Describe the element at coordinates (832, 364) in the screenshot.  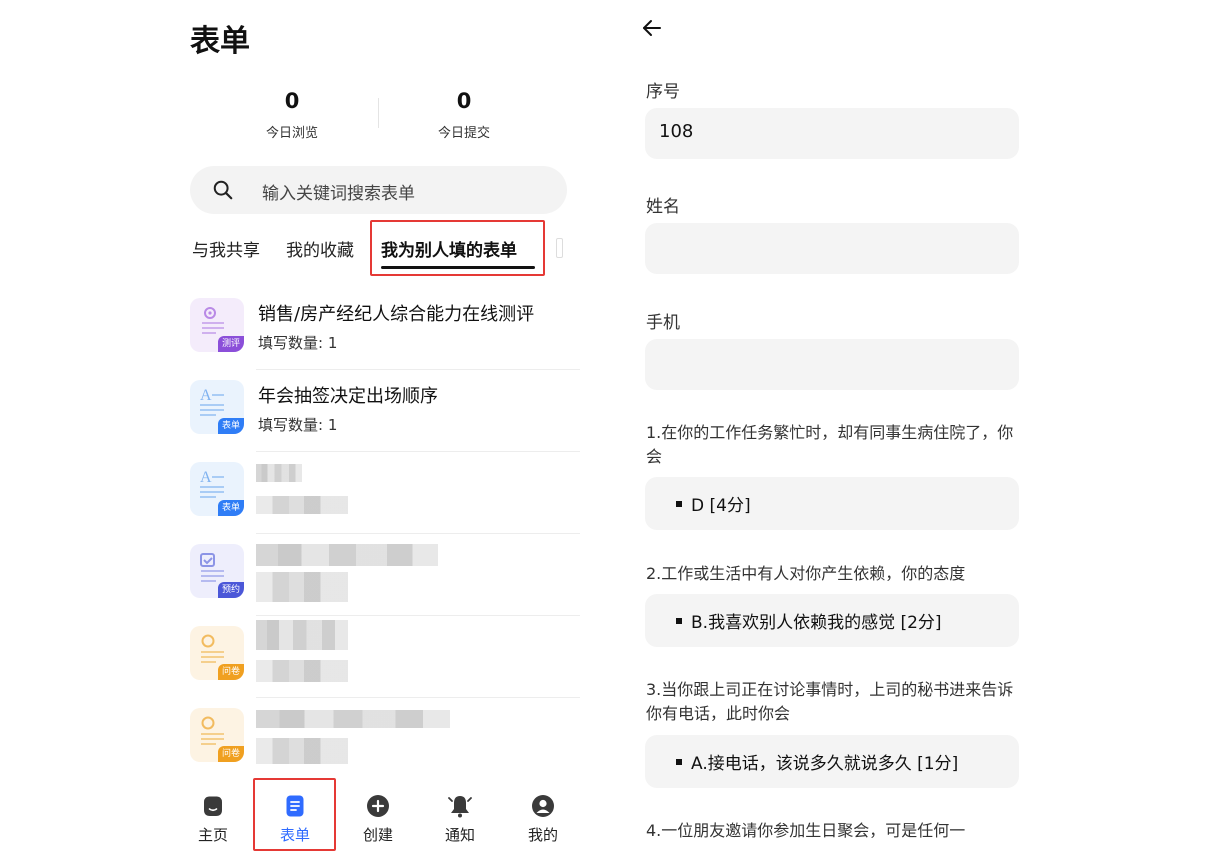
I see `phone-field` at that location.